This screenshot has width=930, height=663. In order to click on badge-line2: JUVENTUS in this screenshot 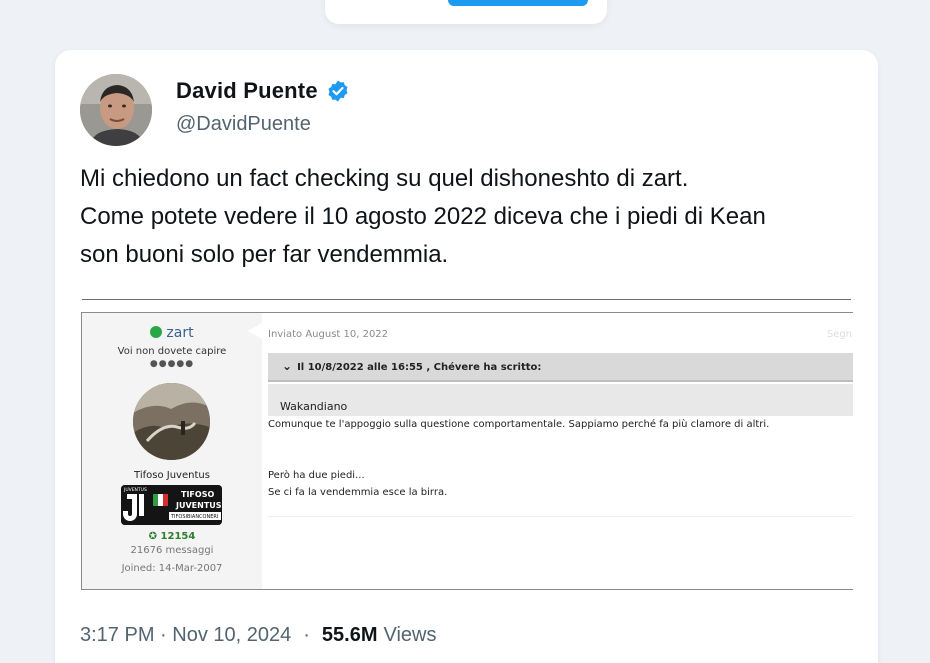, I will do `click(198, 505)`.